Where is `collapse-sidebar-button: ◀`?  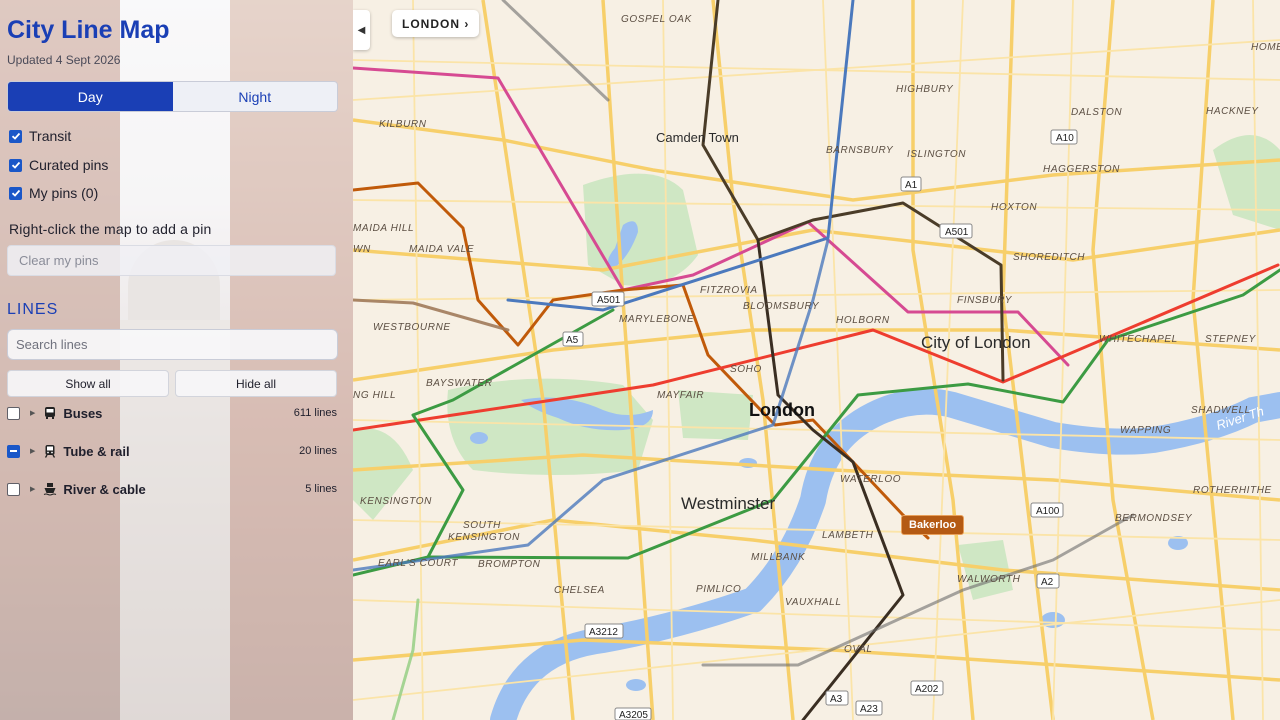 collapse-sidebar-button: ◀ is located at coordinates (361, 30).